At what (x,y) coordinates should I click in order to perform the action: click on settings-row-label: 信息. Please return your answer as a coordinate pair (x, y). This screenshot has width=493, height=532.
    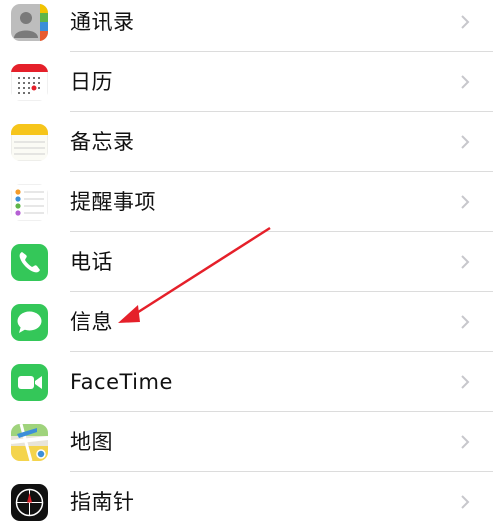
    Looking at the image, I should click on (91, 322).